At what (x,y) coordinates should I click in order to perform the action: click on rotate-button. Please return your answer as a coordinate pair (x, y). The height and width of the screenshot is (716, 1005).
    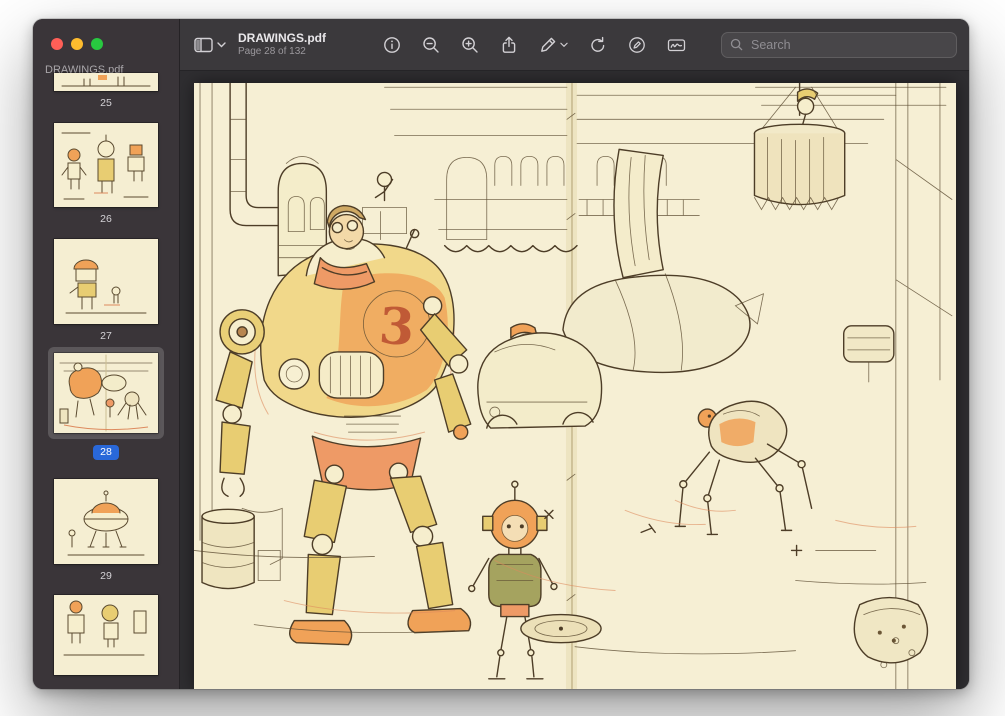
    Looking at the image, I should click on (598, 45).